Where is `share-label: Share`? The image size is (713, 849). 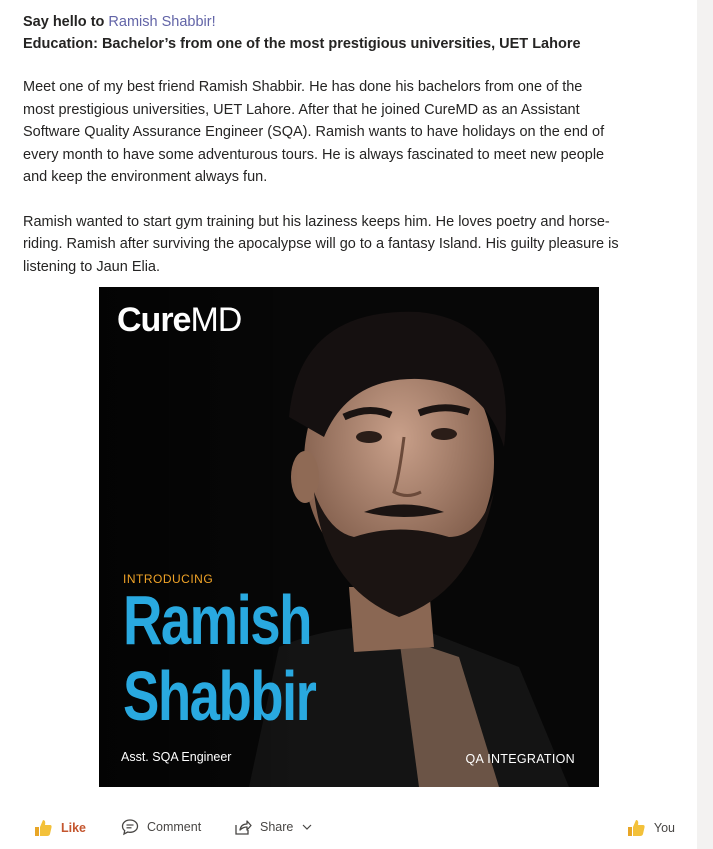 share-label: Share is located at coordinates (277, 827).